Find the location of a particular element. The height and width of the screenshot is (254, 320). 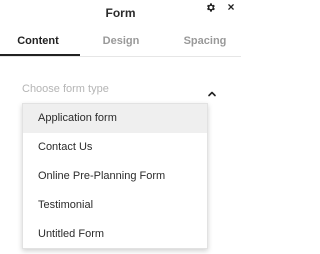

active-tab-indicator is located at coordinates (40, 55).